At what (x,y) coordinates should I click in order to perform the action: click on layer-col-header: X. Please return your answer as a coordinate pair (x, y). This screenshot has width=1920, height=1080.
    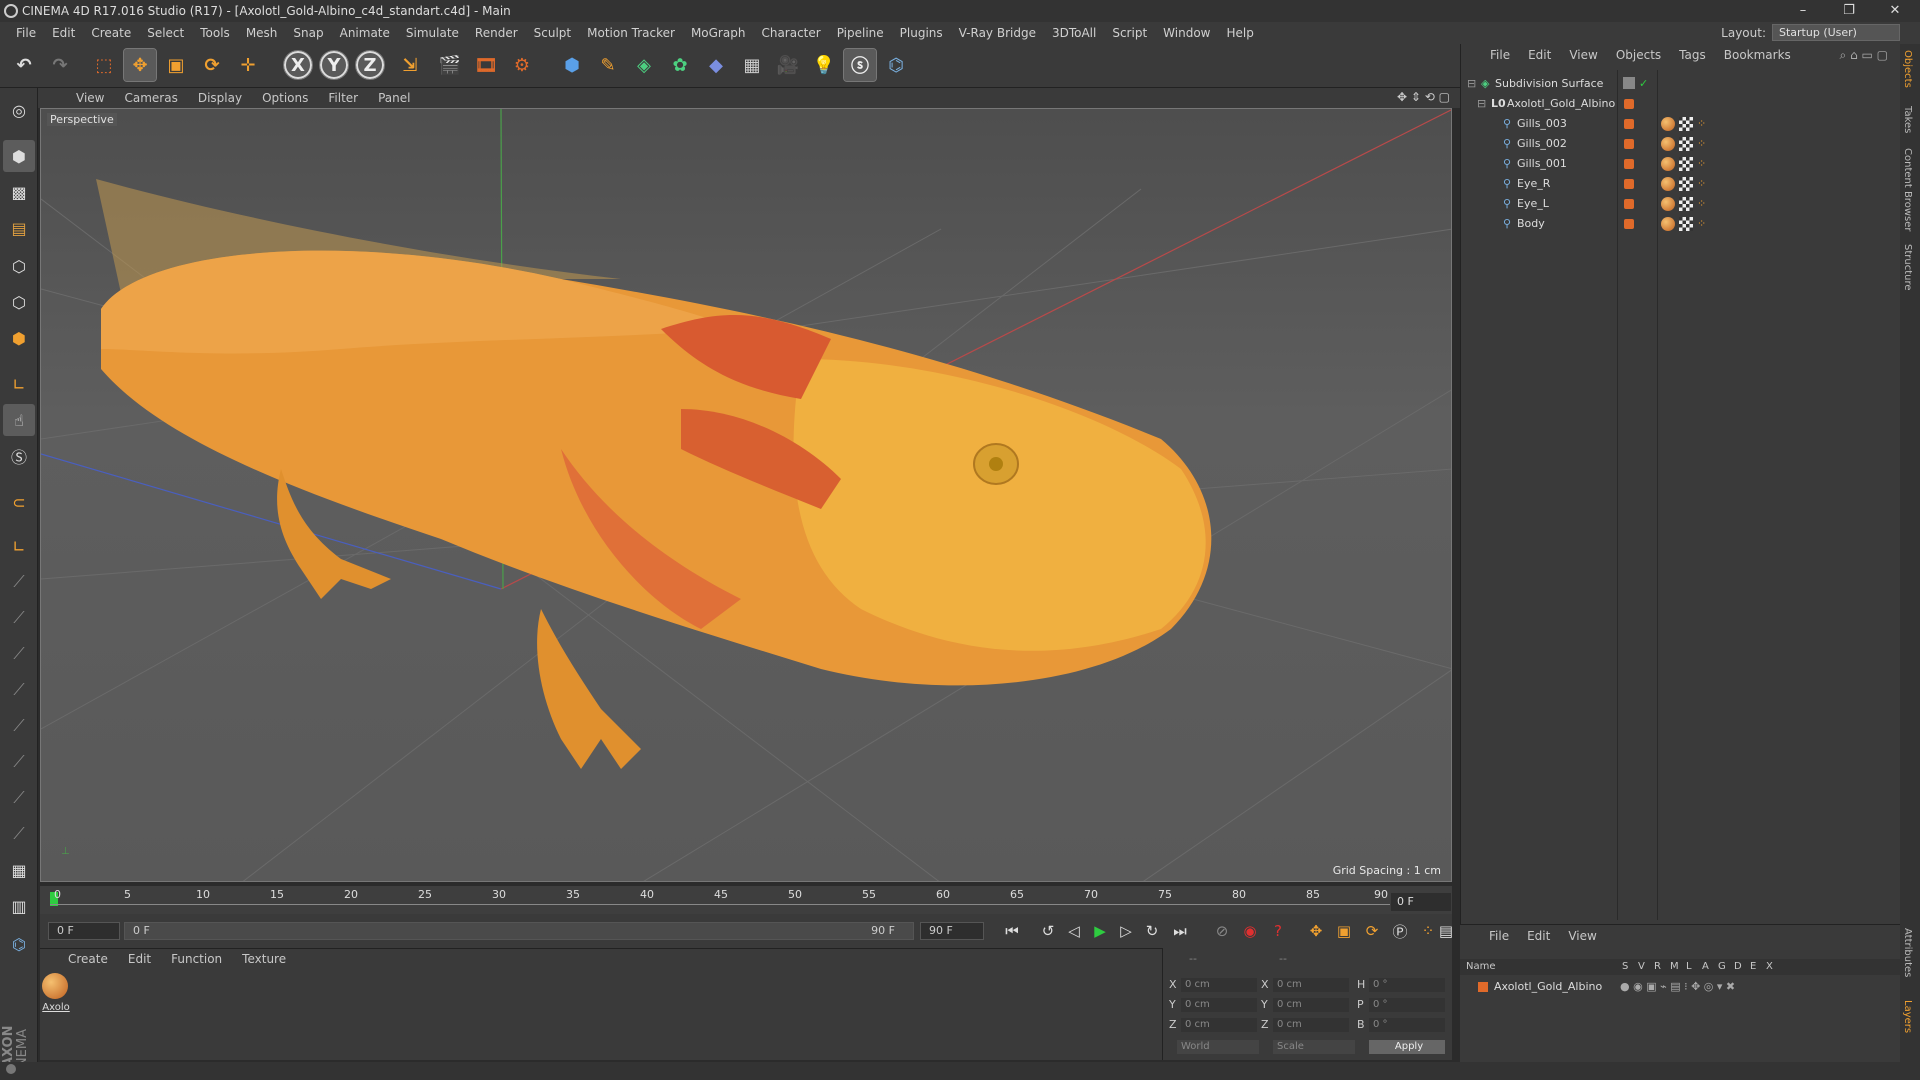
    Looking at the image, I should click on (1769, 967).